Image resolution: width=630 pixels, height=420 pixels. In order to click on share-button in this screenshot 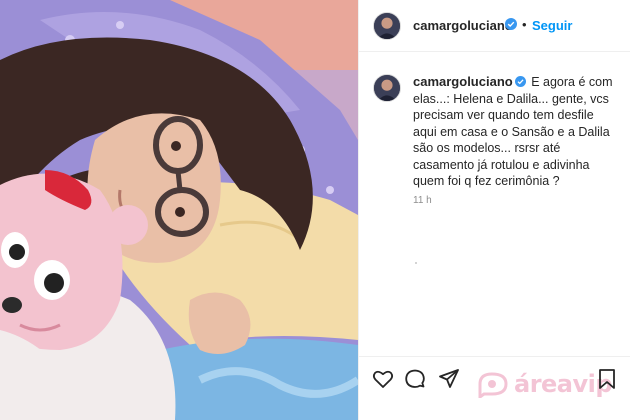, I will do `click(449, 379)`.